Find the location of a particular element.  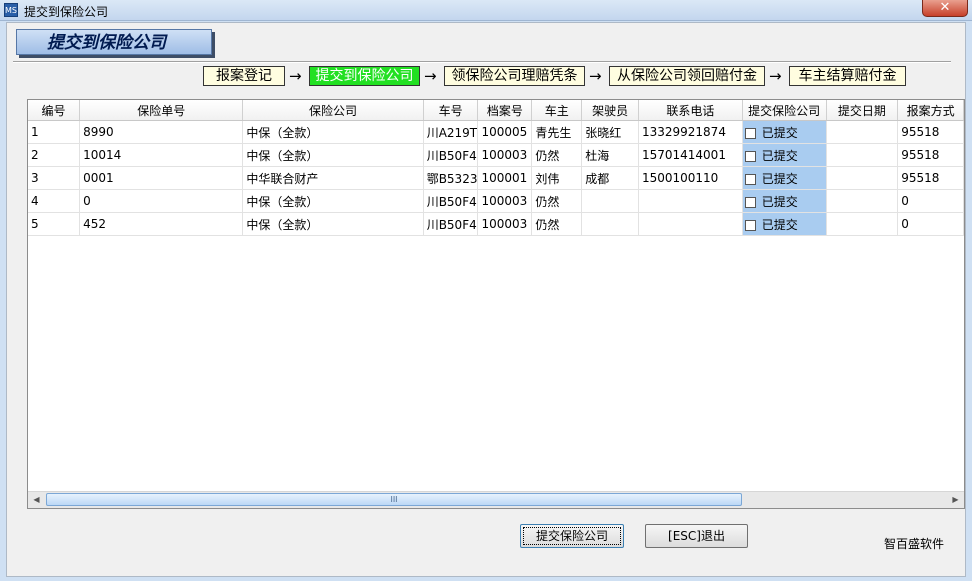

cell-driver: 张晓红 is located at coordinates (610, 132).